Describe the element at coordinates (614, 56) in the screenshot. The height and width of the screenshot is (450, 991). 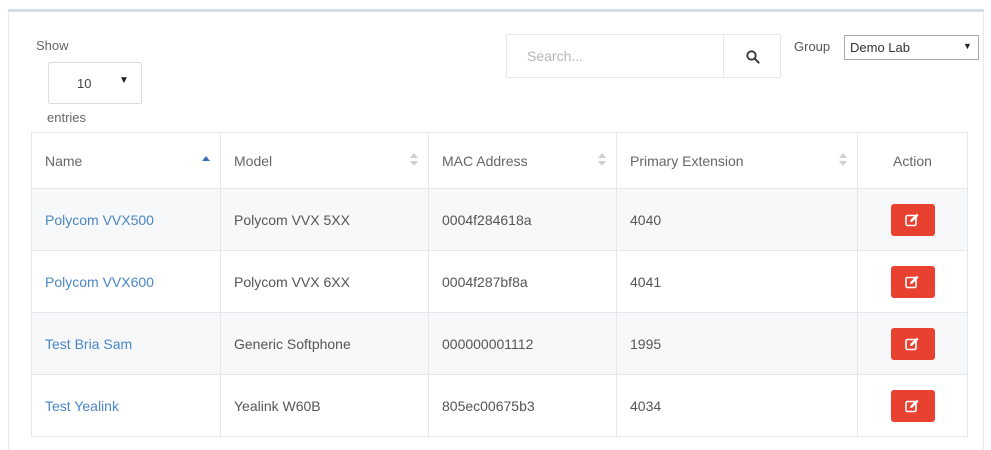
I see `search-input` at that location.